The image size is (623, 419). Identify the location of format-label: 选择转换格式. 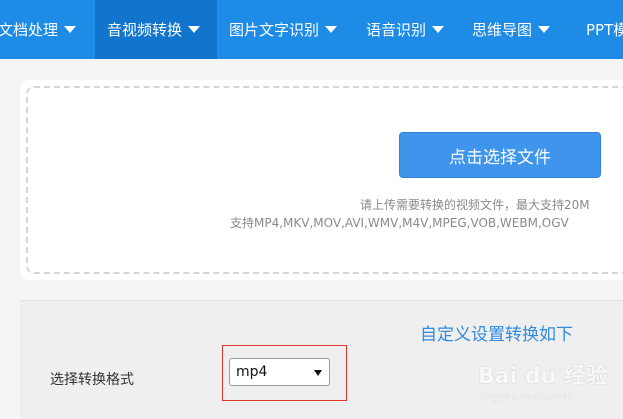
(92, 380).